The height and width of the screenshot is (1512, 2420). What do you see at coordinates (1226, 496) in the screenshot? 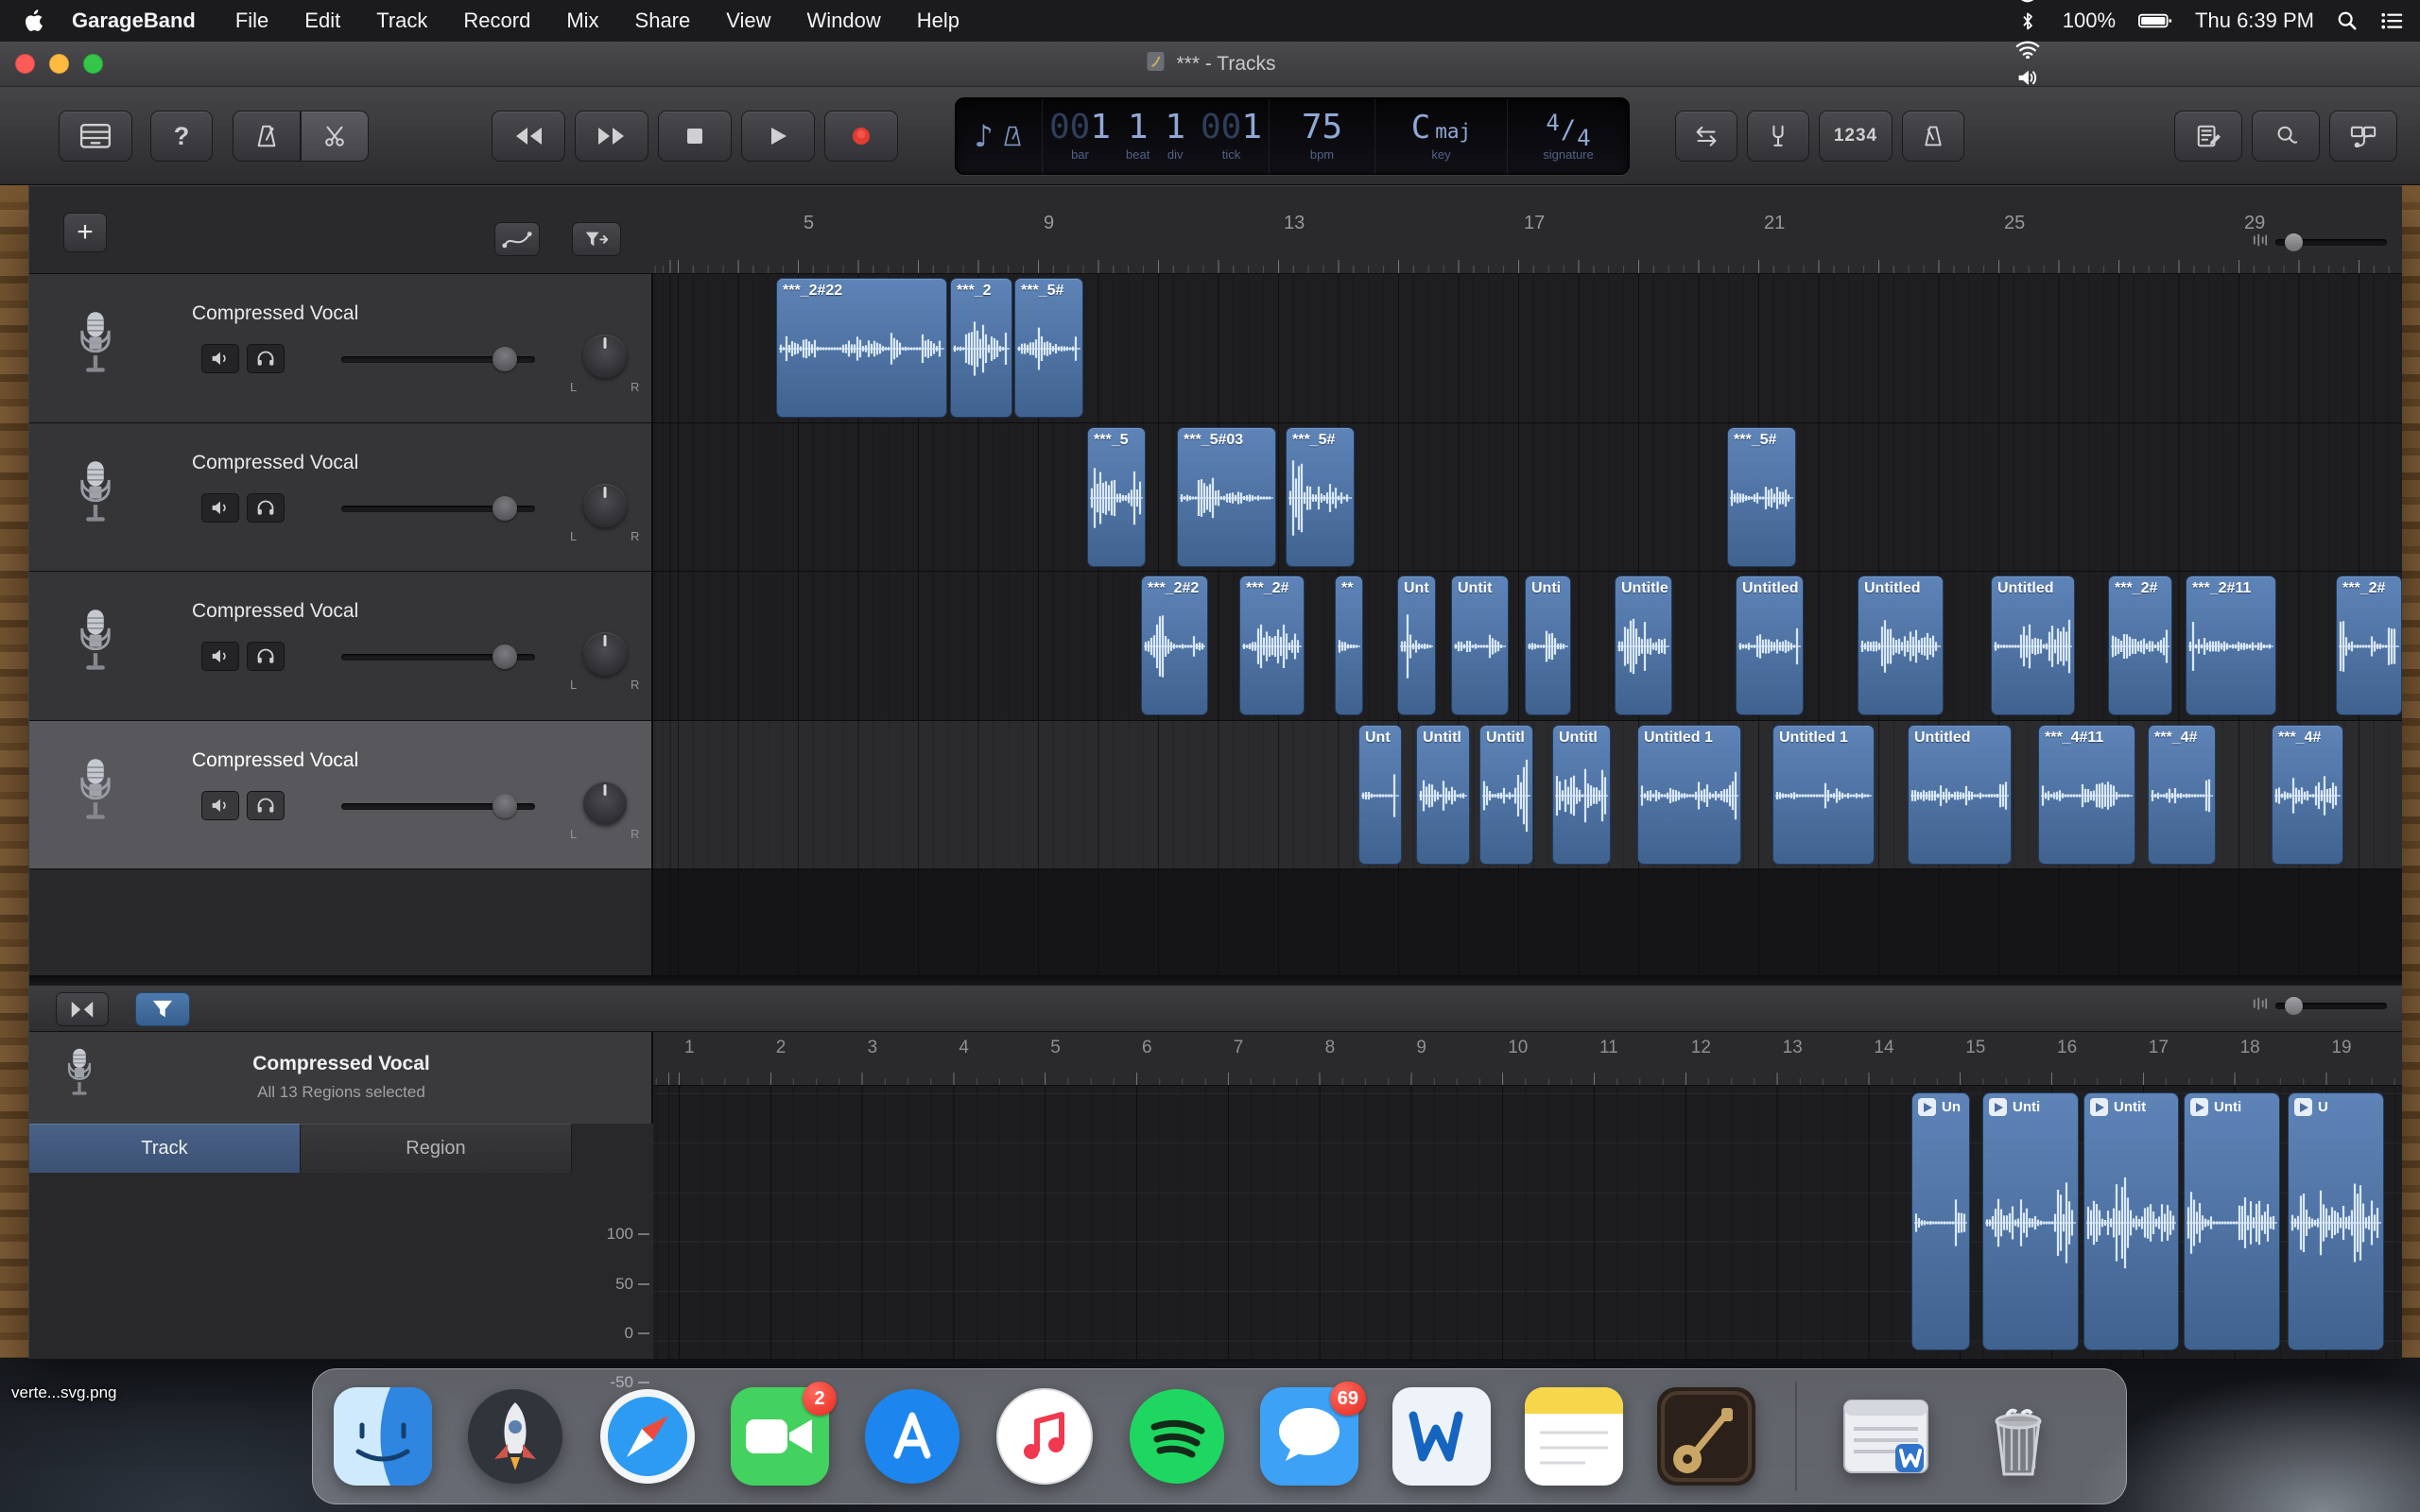
I see `audio-region: ***_5#03` at bounding box center [1226, 496].